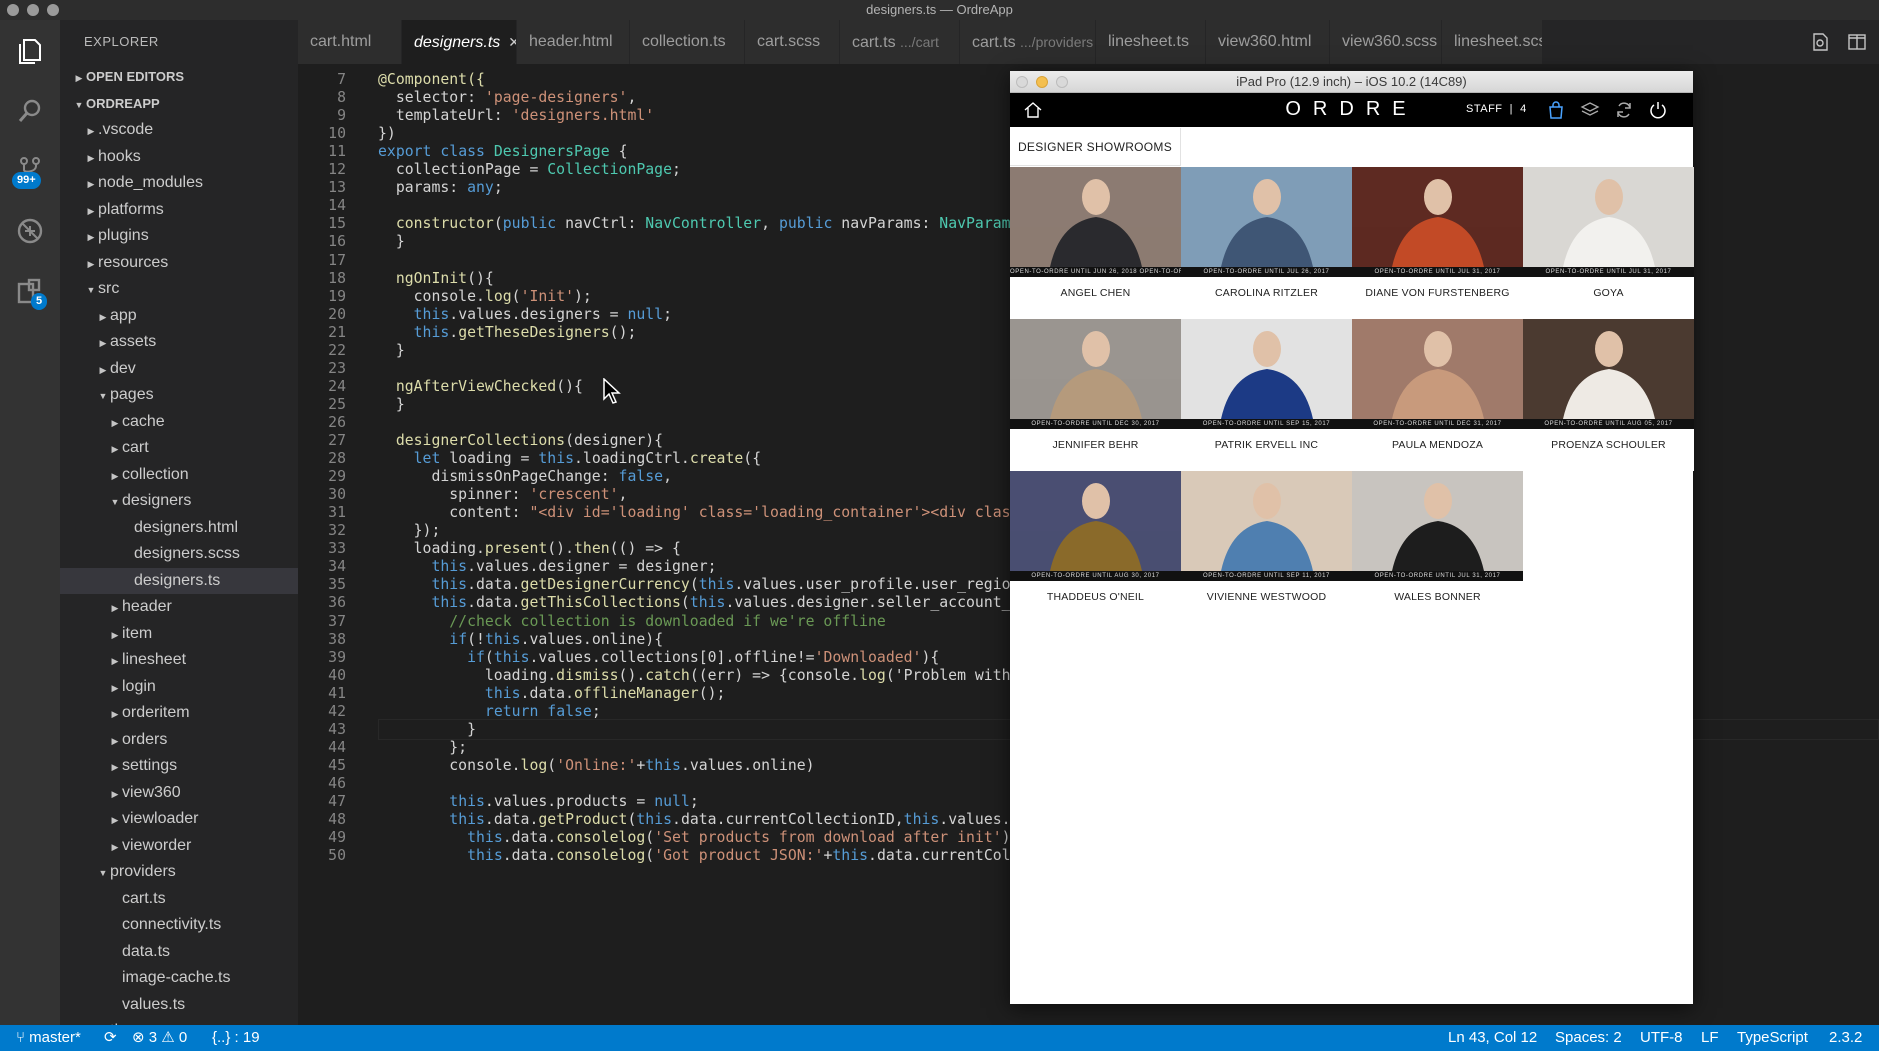 Image resolution: width=1879 pixels, height=1051 pixels. What do you see at coordinates (900, 42) in the screenshot?
I see `tab-cart-ts: cart.ts .../cart` at bounding box center [900, 42].